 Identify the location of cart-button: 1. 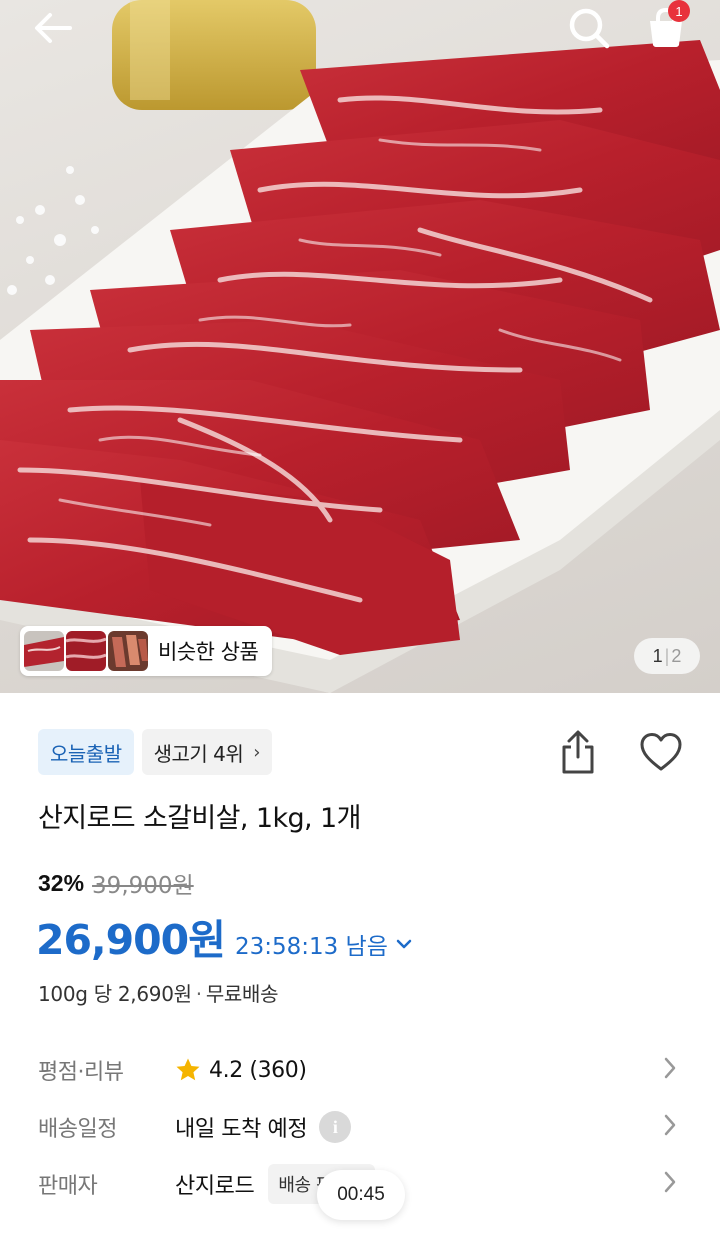
(666, 26).